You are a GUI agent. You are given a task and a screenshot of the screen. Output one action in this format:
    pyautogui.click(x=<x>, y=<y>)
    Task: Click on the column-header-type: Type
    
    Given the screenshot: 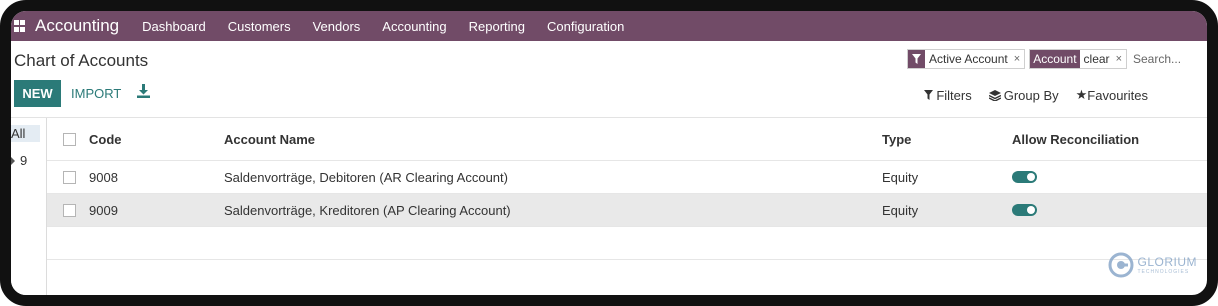 What is the action you would take?
    pyautogui.click(x=896, y=139)
    